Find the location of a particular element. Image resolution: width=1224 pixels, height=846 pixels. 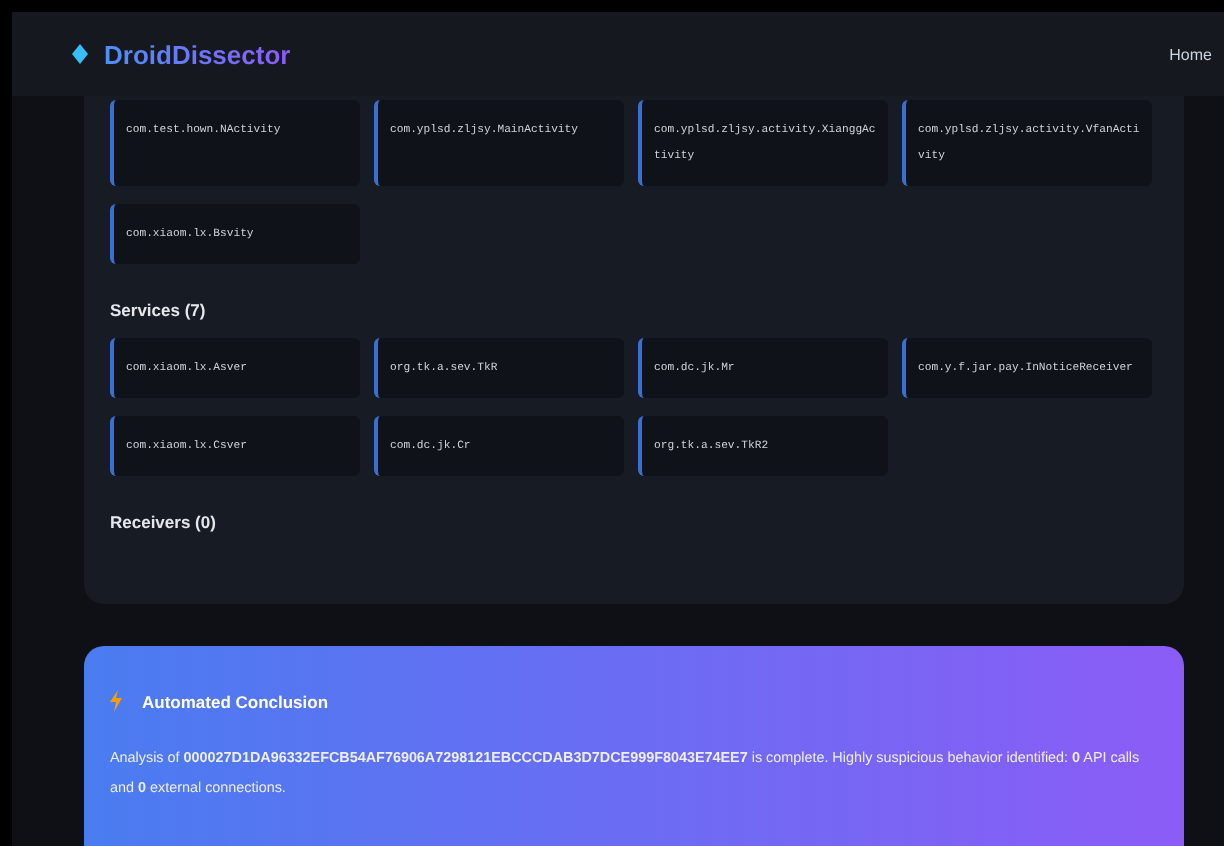

bolt-icon is located at coordinates (116, 701).